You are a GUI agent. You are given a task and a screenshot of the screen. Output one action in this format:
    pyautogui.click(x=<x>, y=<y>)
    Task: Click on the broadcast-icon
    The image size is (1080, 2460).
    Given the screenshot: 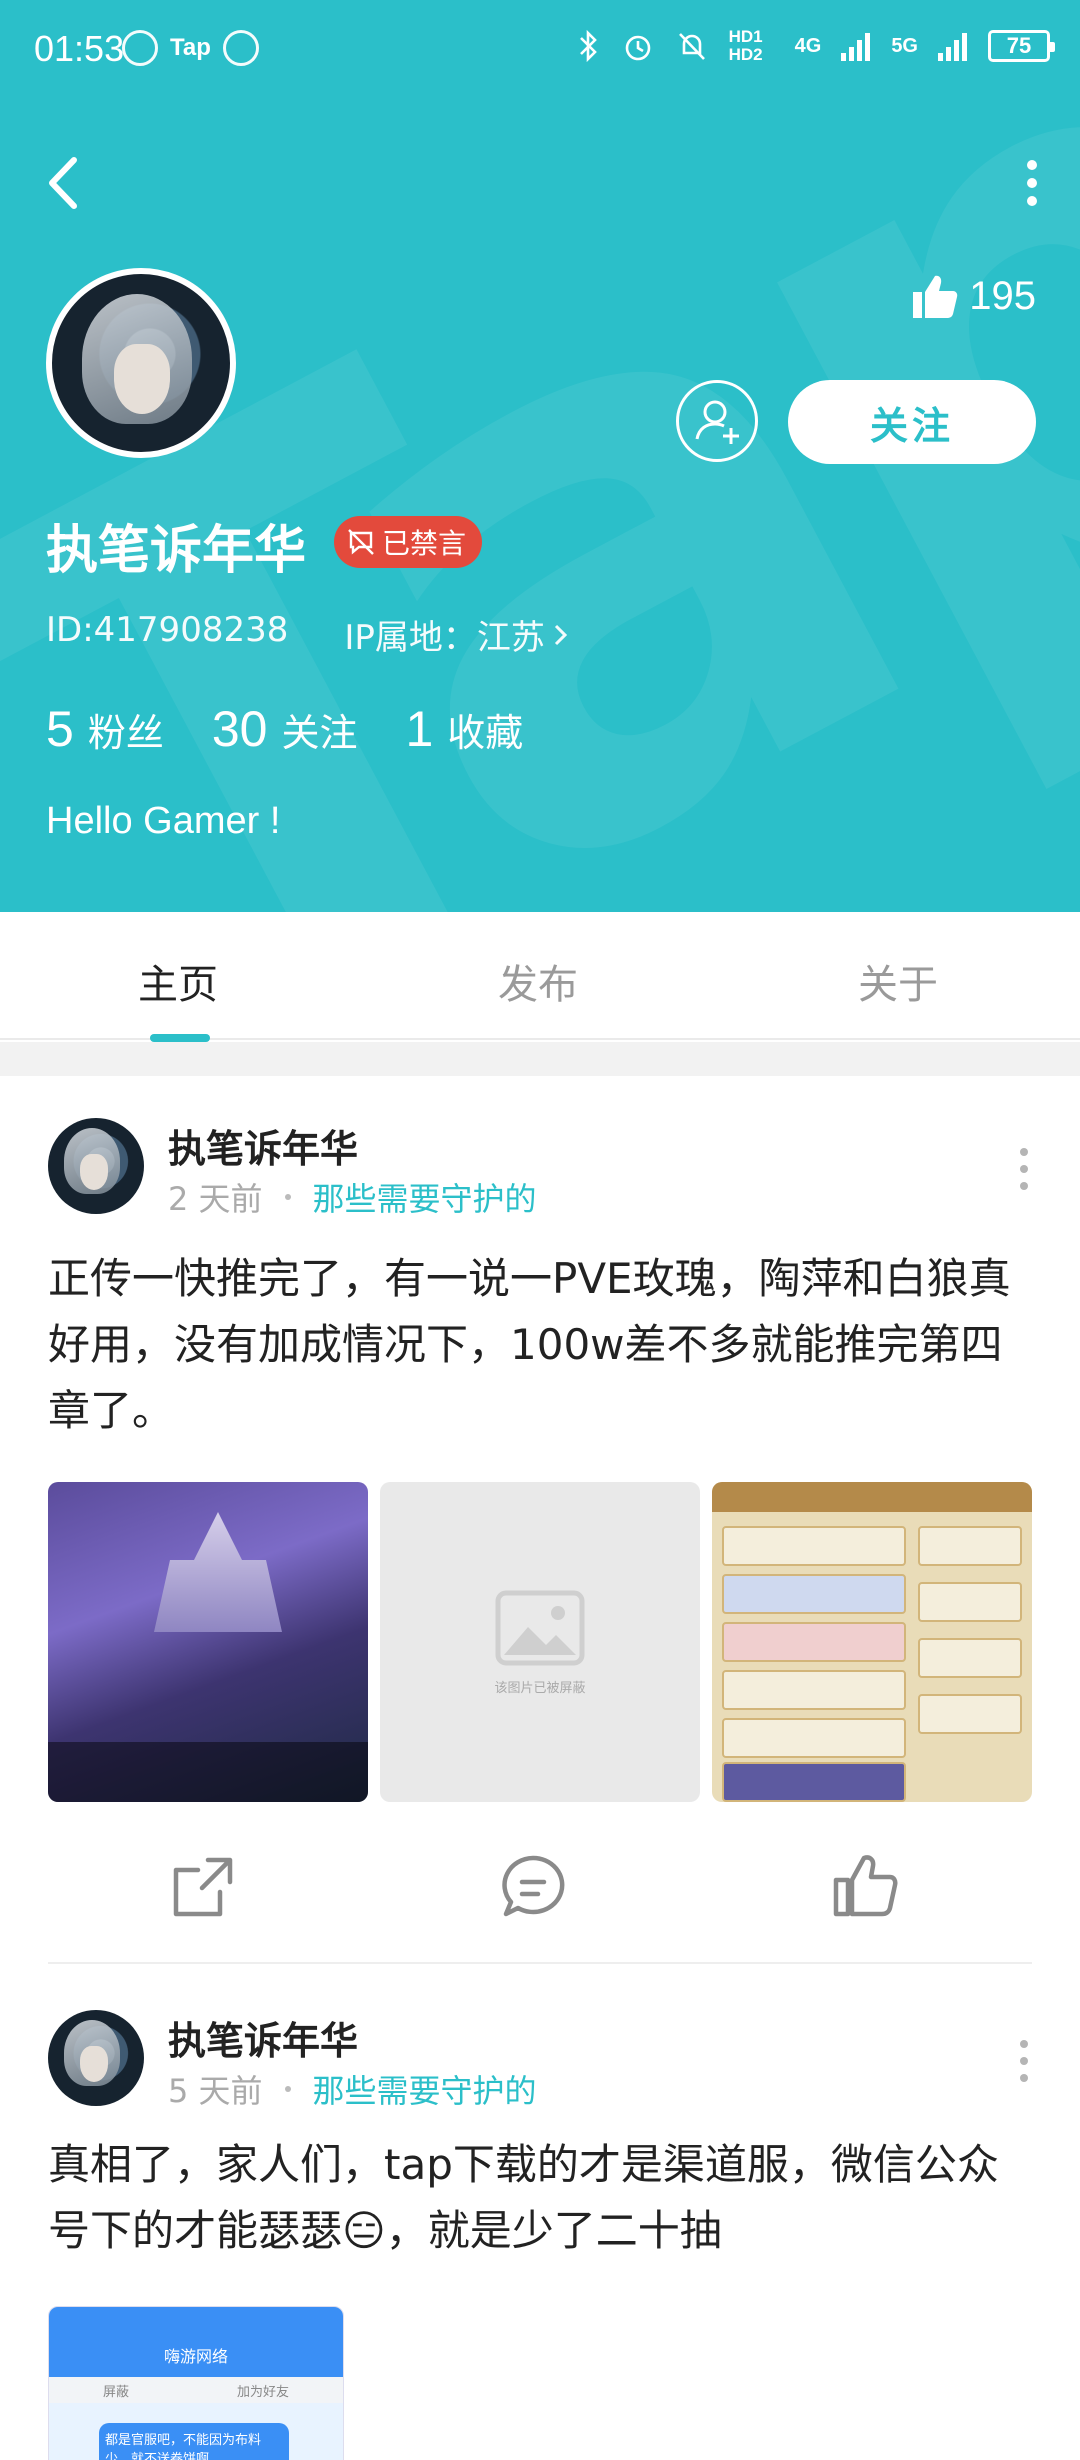 What is the action you would take?
    pyautogui.click(x=140, y=48)
    